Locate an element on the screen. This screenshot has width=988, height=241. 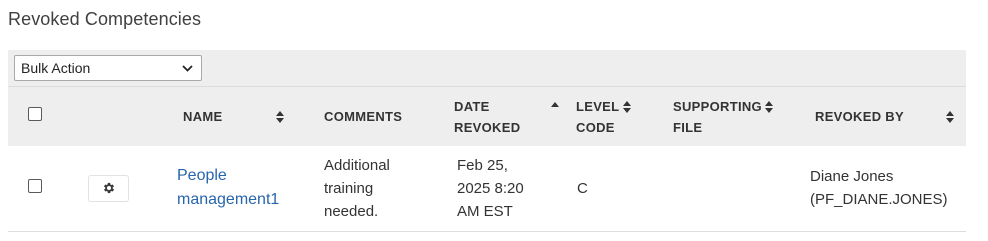
competency-link: People management1 is located at coordinates (248, 188).